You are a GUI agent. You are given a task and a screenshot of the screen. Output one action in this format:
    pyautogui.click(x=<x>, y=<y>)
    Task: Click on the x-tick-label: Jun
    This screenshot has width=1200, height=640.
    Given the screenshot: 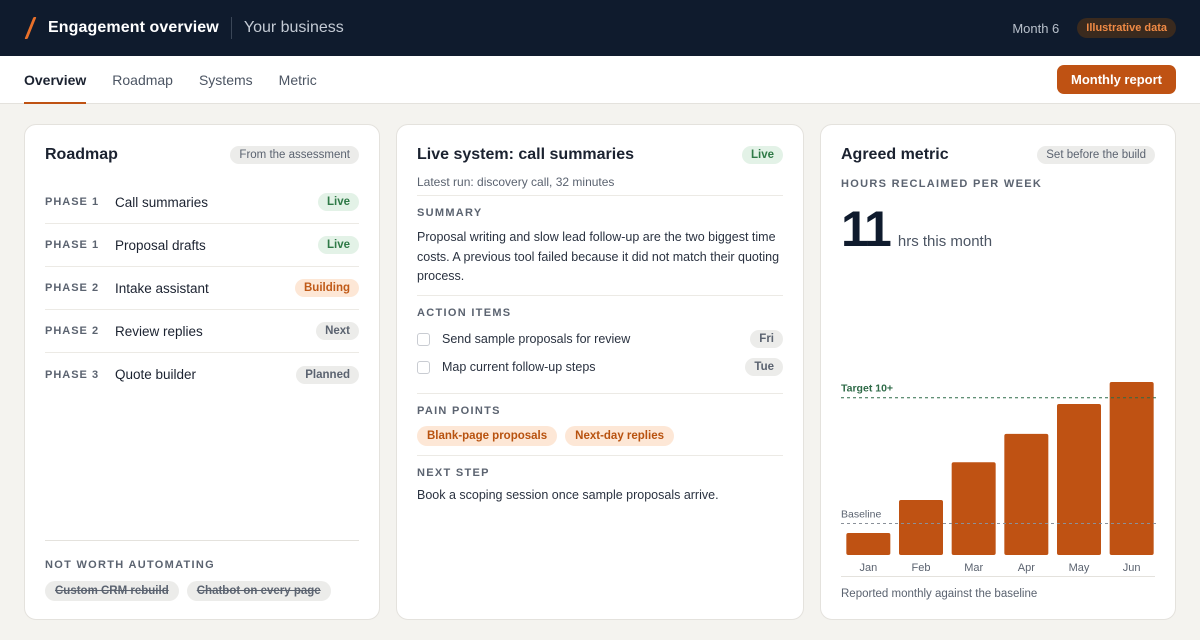 What is the action you would take?
    pyautogui.click(x=1132, y=568)
    